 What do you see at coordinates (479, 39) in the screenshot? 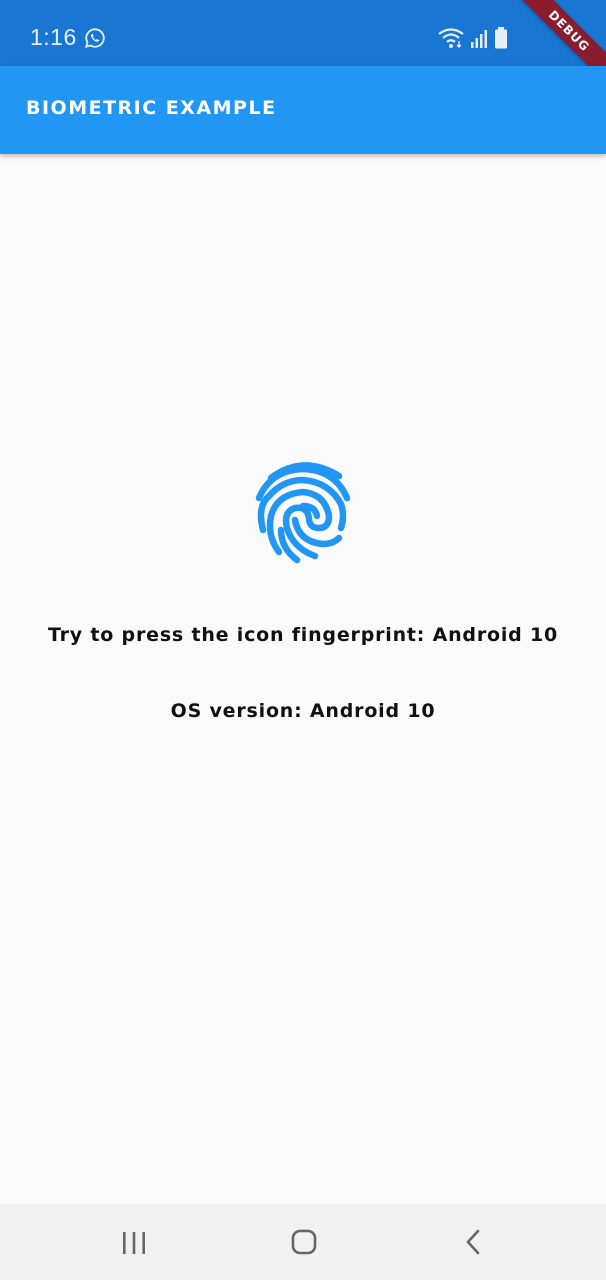
I see `signal-icon` at bounding box center [479, 39].